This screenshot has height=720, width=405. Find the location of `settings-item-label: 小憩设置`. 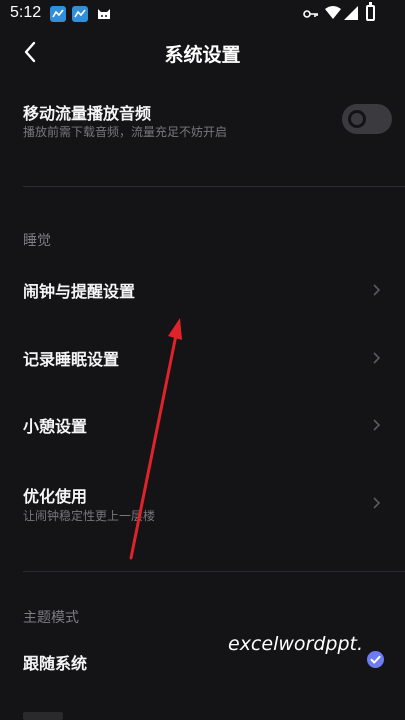

settings-item-label: 小憩设置 is located at coordinates (55, 426).